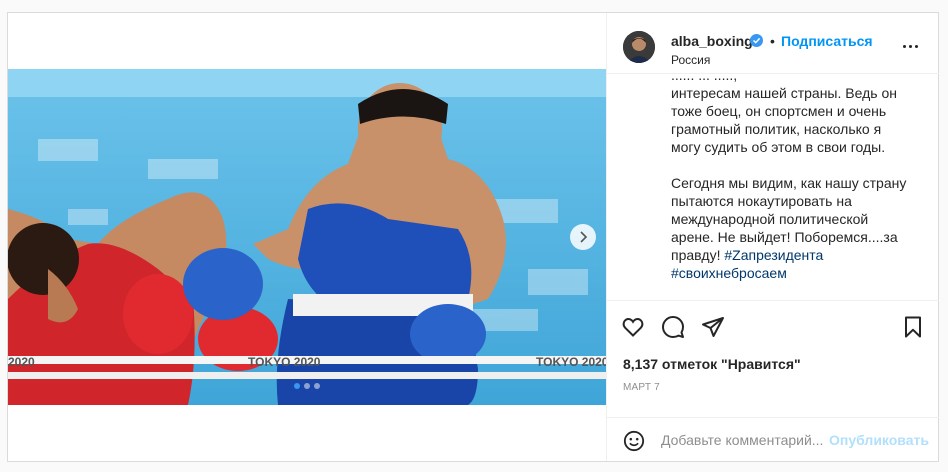 This screenshot has width=948, height=472. I want to click on verified-badge-icon, so click(756, 40).